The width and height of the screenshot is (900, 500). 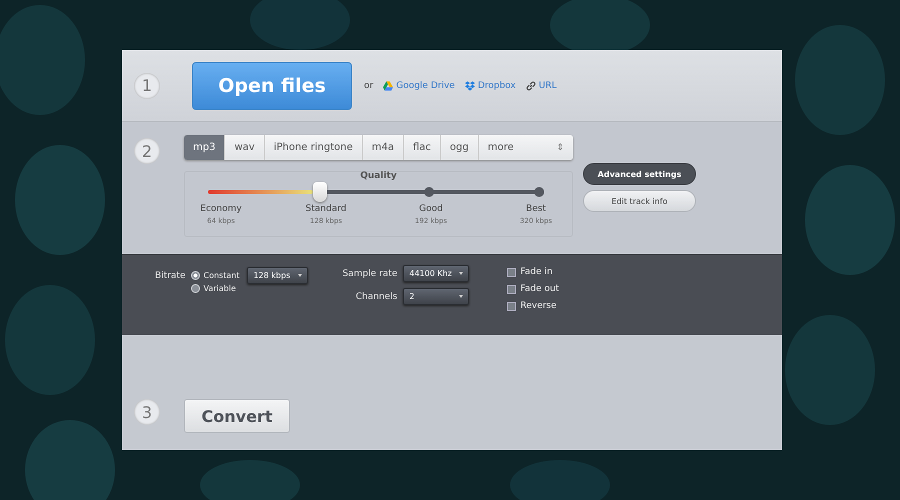 What do you see at coordinates (639, 174) in the screenshot?
I see `settings-button: Advanced settings` at bounding box center [639, 174].